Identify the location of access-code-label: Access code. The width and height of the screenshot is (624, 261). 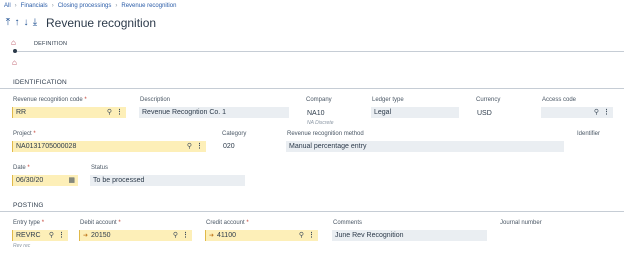
(559, 100).